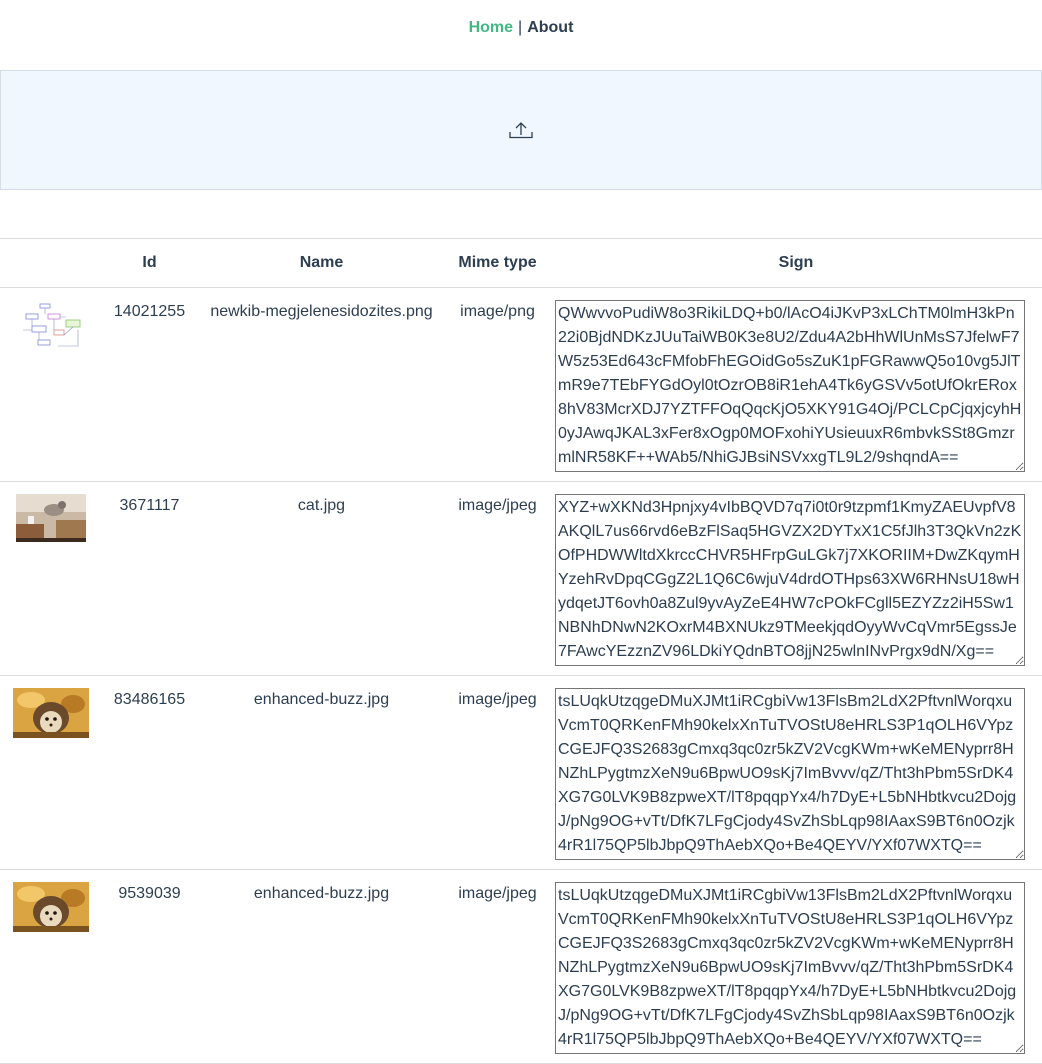 The width and height of the screenshot is (1042, 1064). What do you see at coordinates (550, 28) in the screenshot?
I see `nav-about-link: About` at bounding box center [550, 28].